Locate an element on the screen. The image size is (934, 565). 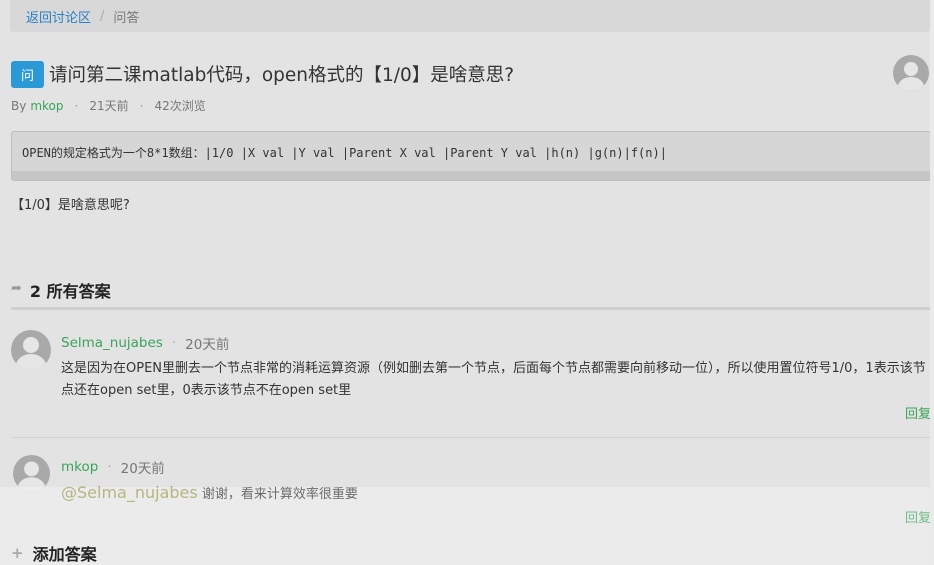
question-body: 【1/0】是啥意思呢? is located at coordinates (70, 205).